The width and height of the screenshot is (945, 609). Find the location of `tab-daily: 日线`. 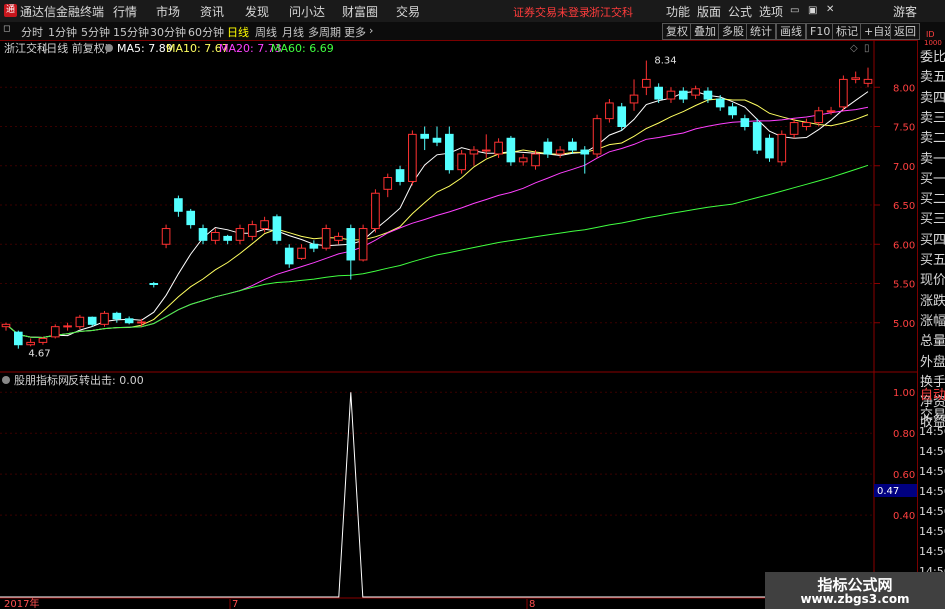

tab-daily: 日线 is located at coordinates (238, 32).